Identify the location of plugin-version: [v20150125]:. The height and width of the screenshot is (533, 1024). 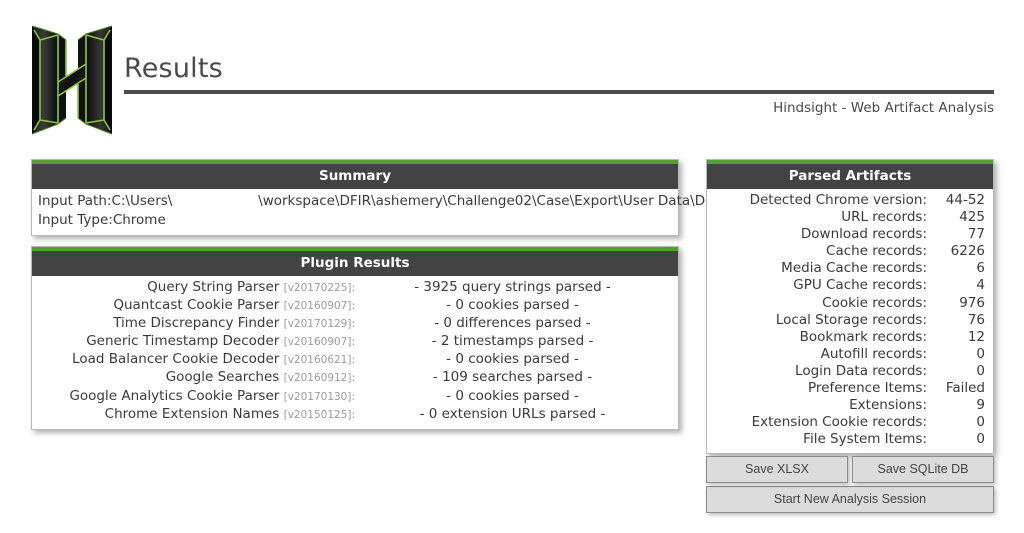
(319, 414).